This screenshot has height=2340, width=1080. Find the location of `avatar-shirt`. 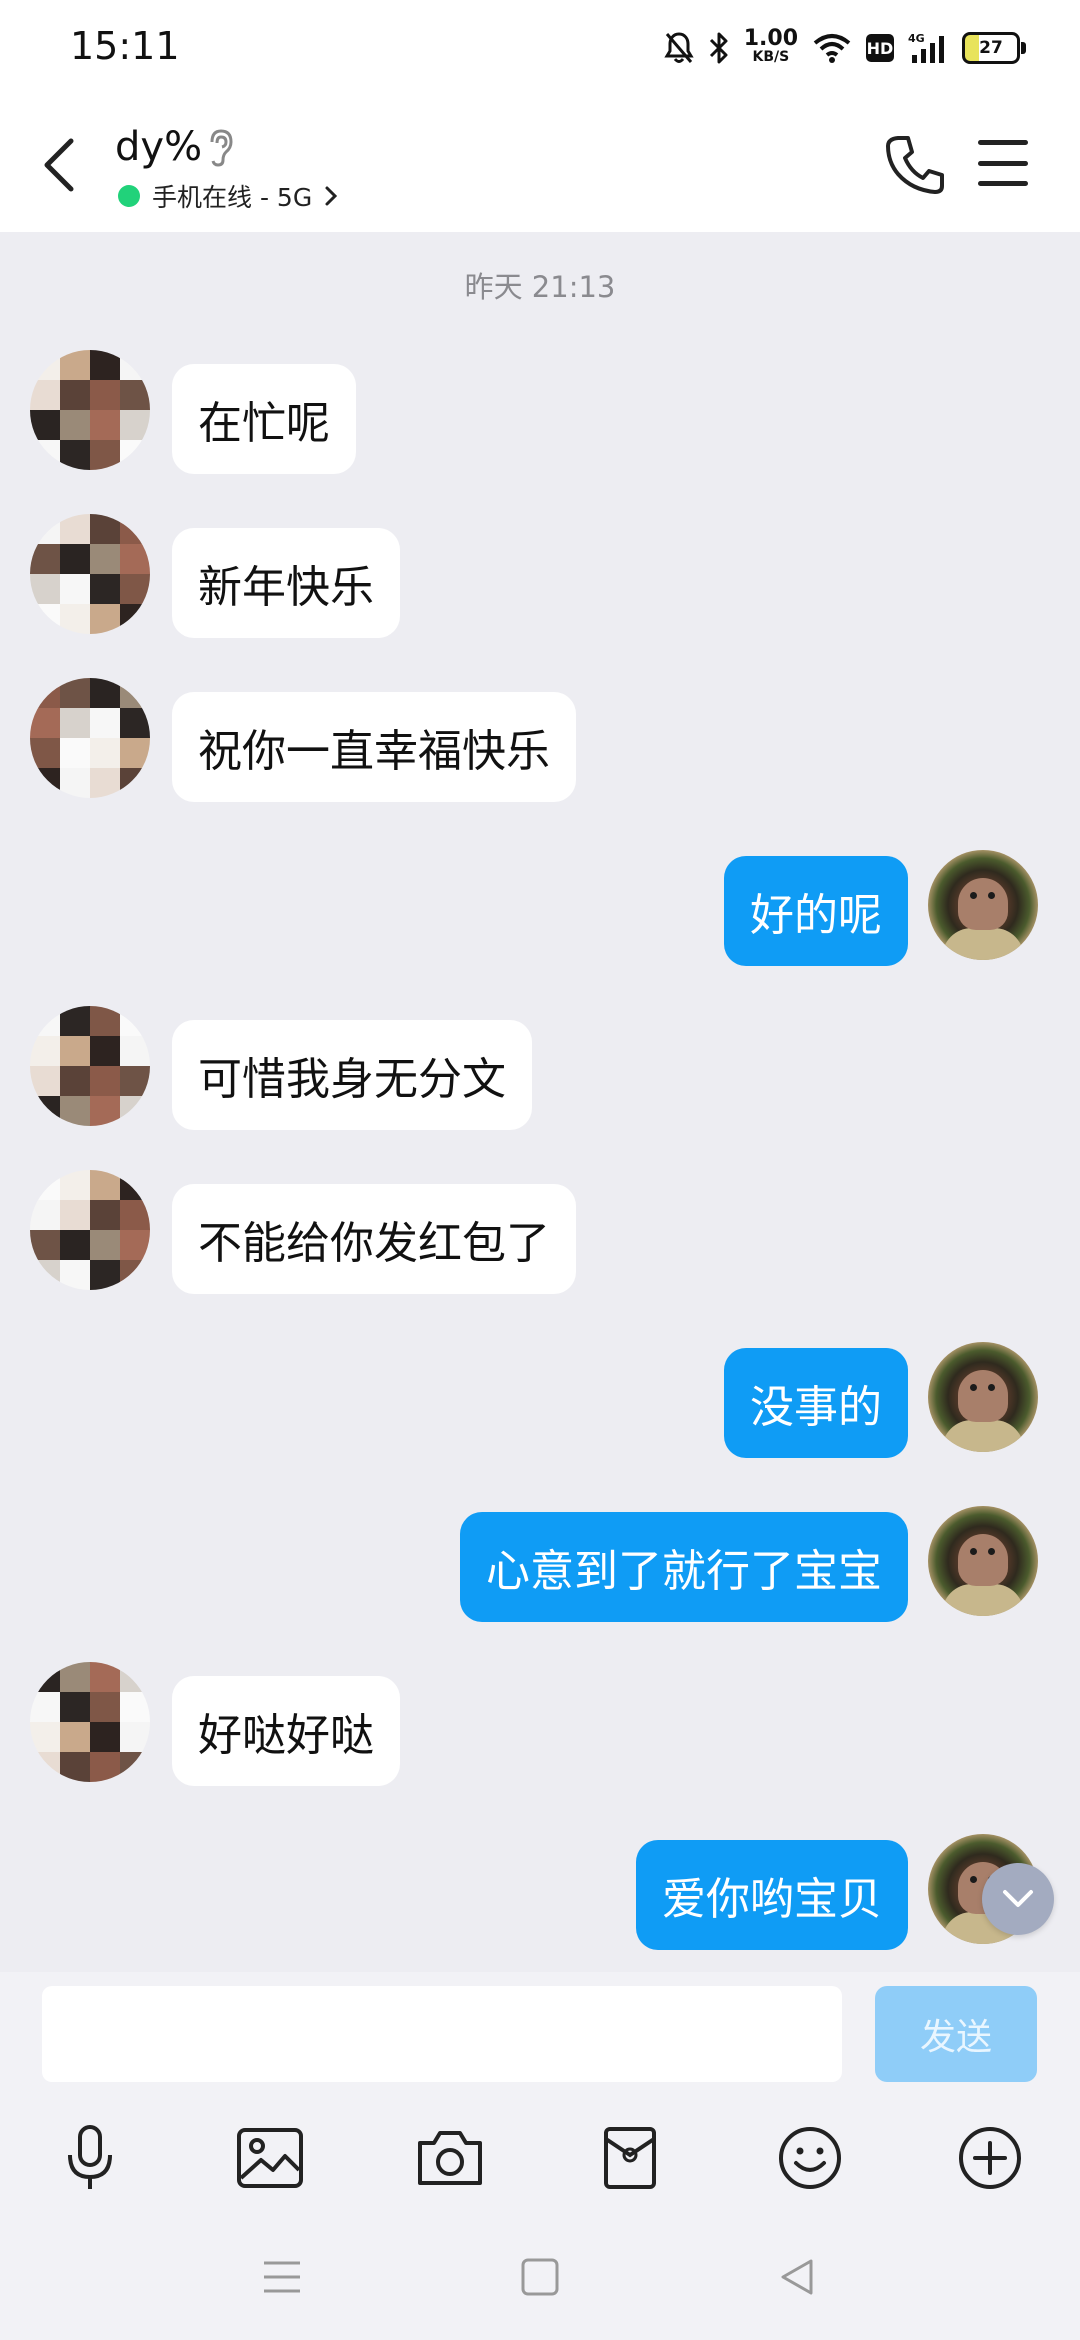

avatar-shirt is located at coordinates (983, 1436).